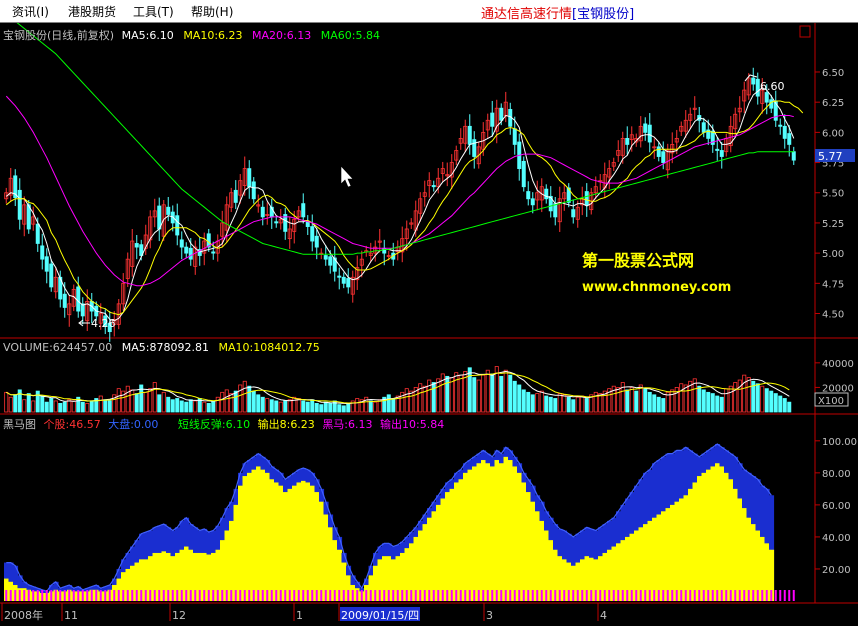 The width and height of the screenshot is (858, 626). I want to click on menu-hk-futures: 港股期货, so click(92, 11).